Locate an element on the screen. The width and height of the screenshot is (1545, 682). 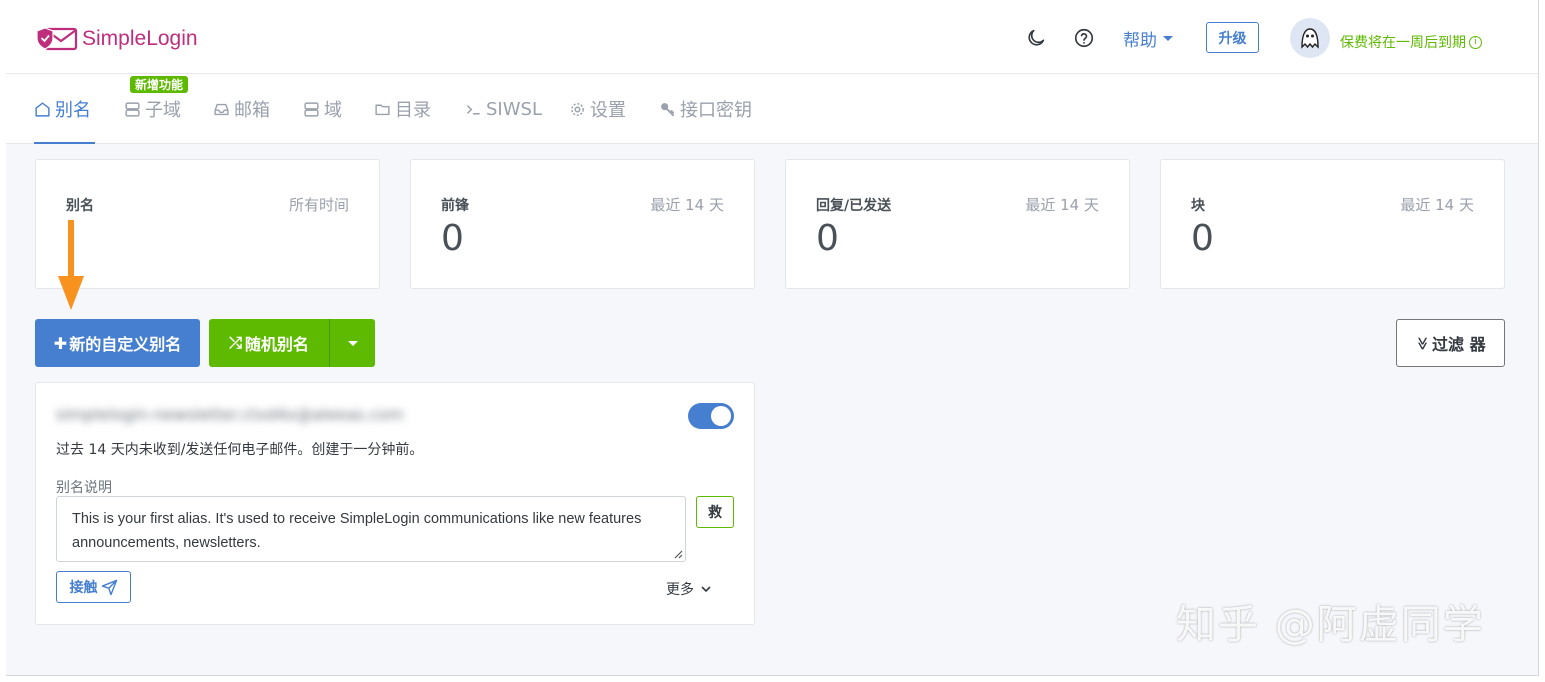
stat-card-blocks: 块 最近 14 天 0 is located at coordinates (1332, 224).